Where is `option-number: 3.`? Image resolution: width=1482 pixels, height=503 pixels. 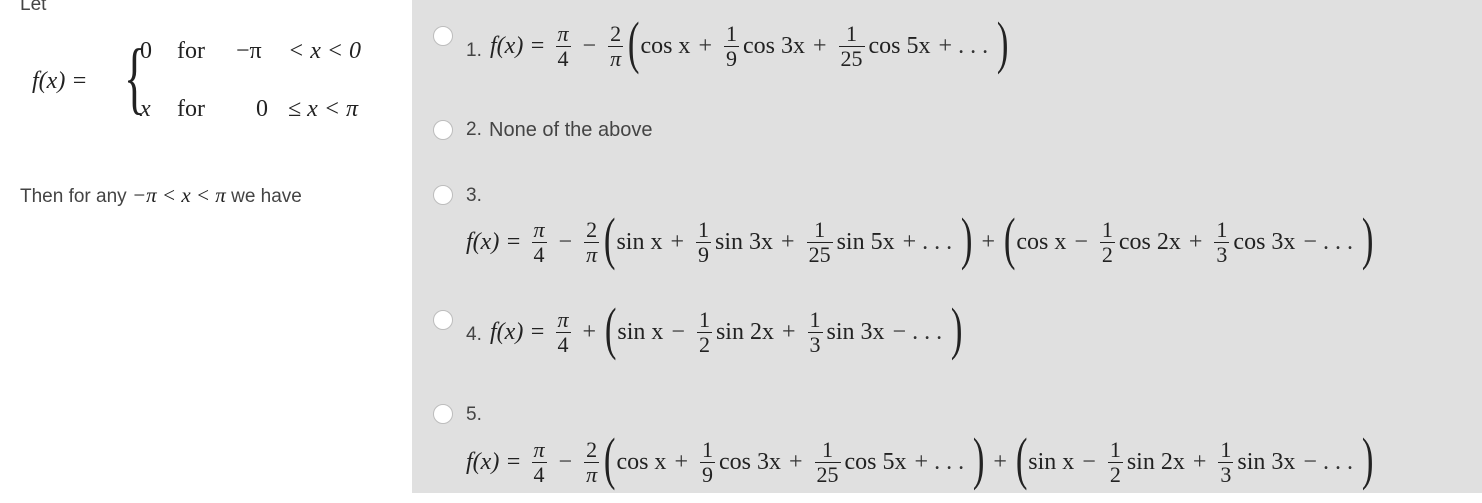 option-number: 3. is located at coordinates (474, 195).